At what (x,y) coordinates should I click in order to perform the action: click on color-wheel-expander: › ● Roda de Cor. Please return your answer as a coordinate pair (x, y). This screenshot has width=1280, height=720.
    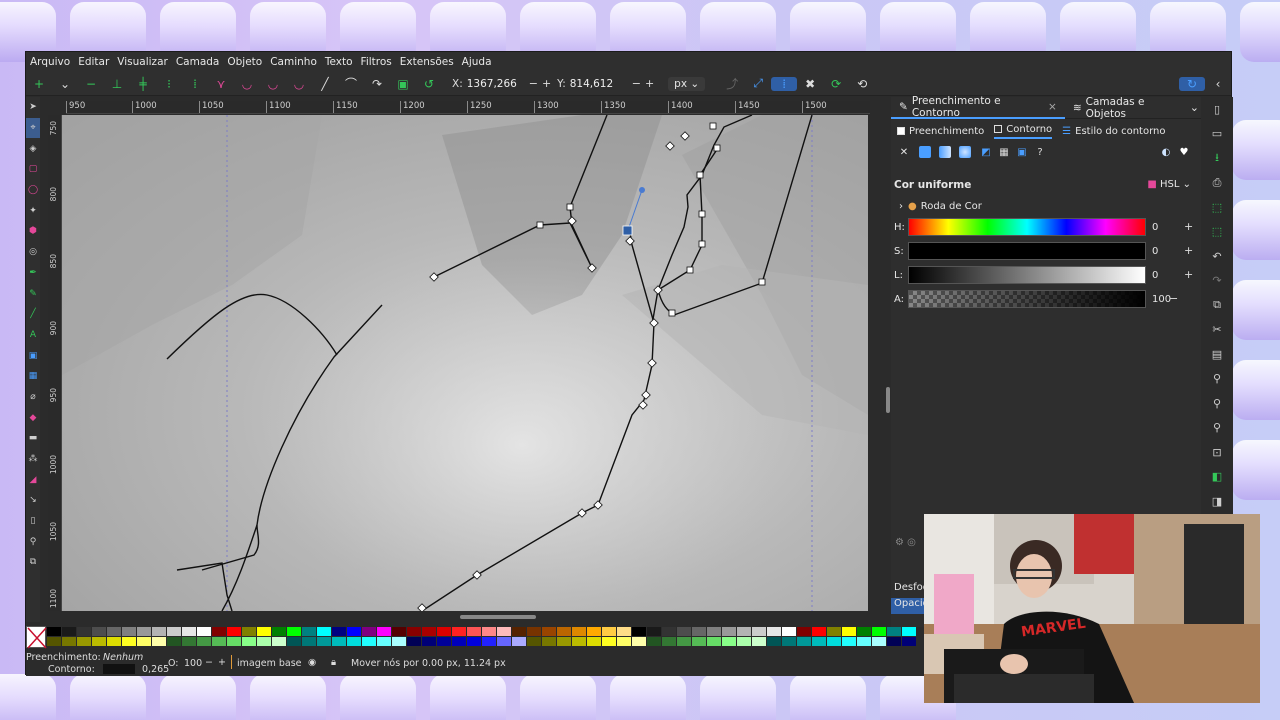
    Looking at the image, I should click on (1050, 206).